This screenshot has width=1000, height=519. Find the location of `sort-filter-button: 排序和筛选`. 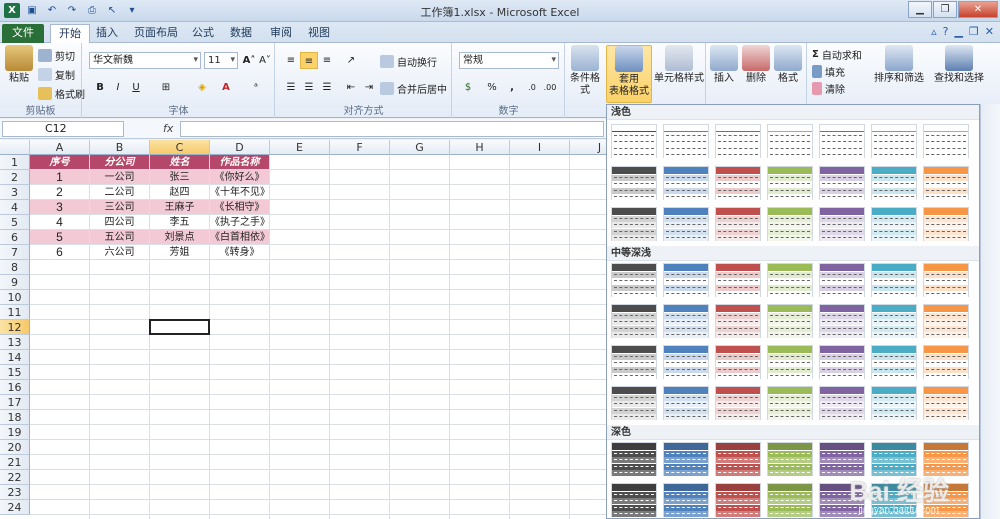

sort-filter-button: 排序和筛选 is located at coordinates (899, 65).